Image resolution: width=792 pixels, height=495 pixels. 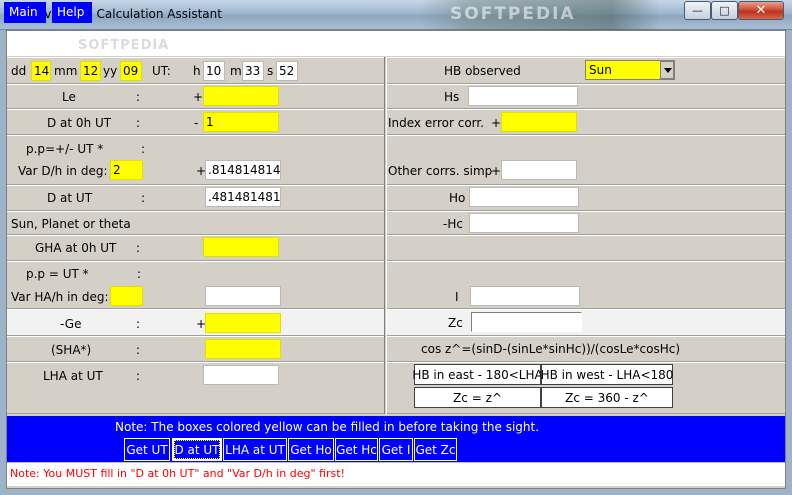 What do you see at coordinates (79, 123) in the screenshot?
I see `d0-label: D at 0h UT` at bounding box center [79, 123].